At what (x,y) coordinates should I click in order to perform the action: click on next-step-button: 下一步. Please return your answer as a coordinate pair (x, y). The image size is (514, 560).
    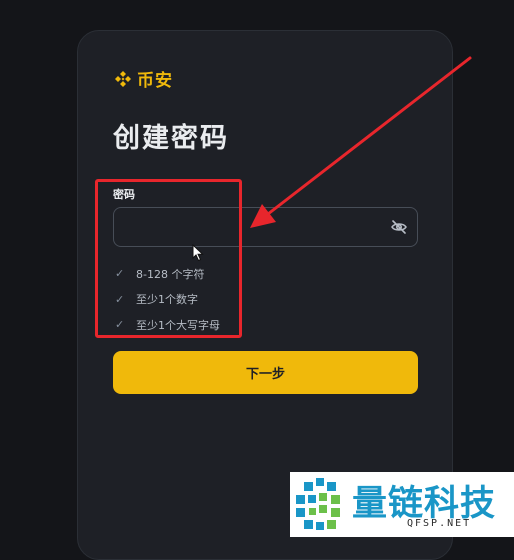
    Looking at the image, I should click on (265, 372).